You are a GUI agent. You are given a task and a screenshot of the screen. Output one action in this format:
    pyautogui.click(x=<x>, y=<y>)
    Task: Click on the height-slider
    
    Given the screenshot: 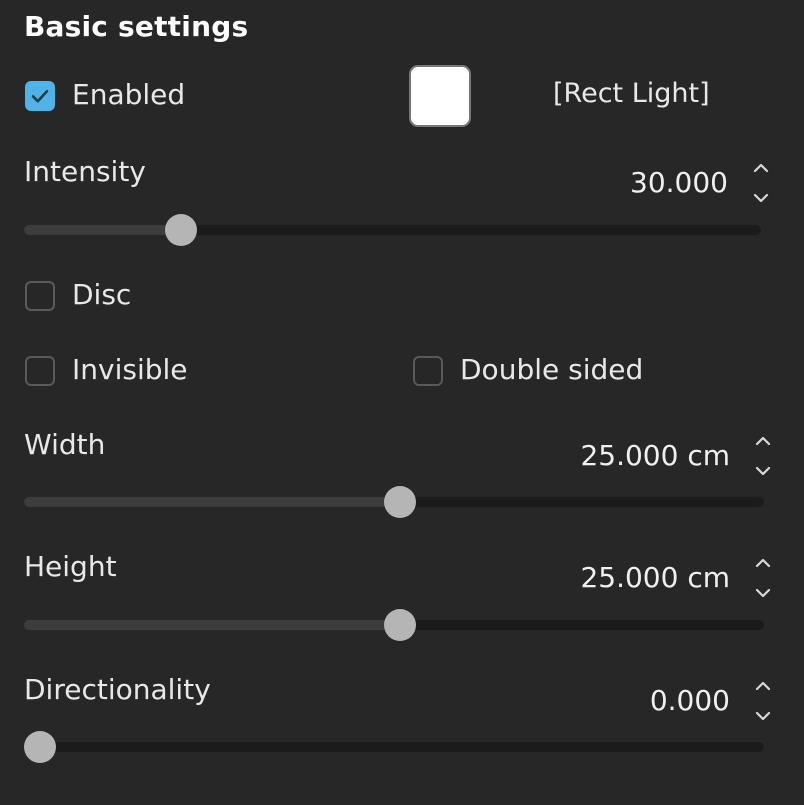 What is the action you would take?
    pyautogui.click(x=394, y=625)
    